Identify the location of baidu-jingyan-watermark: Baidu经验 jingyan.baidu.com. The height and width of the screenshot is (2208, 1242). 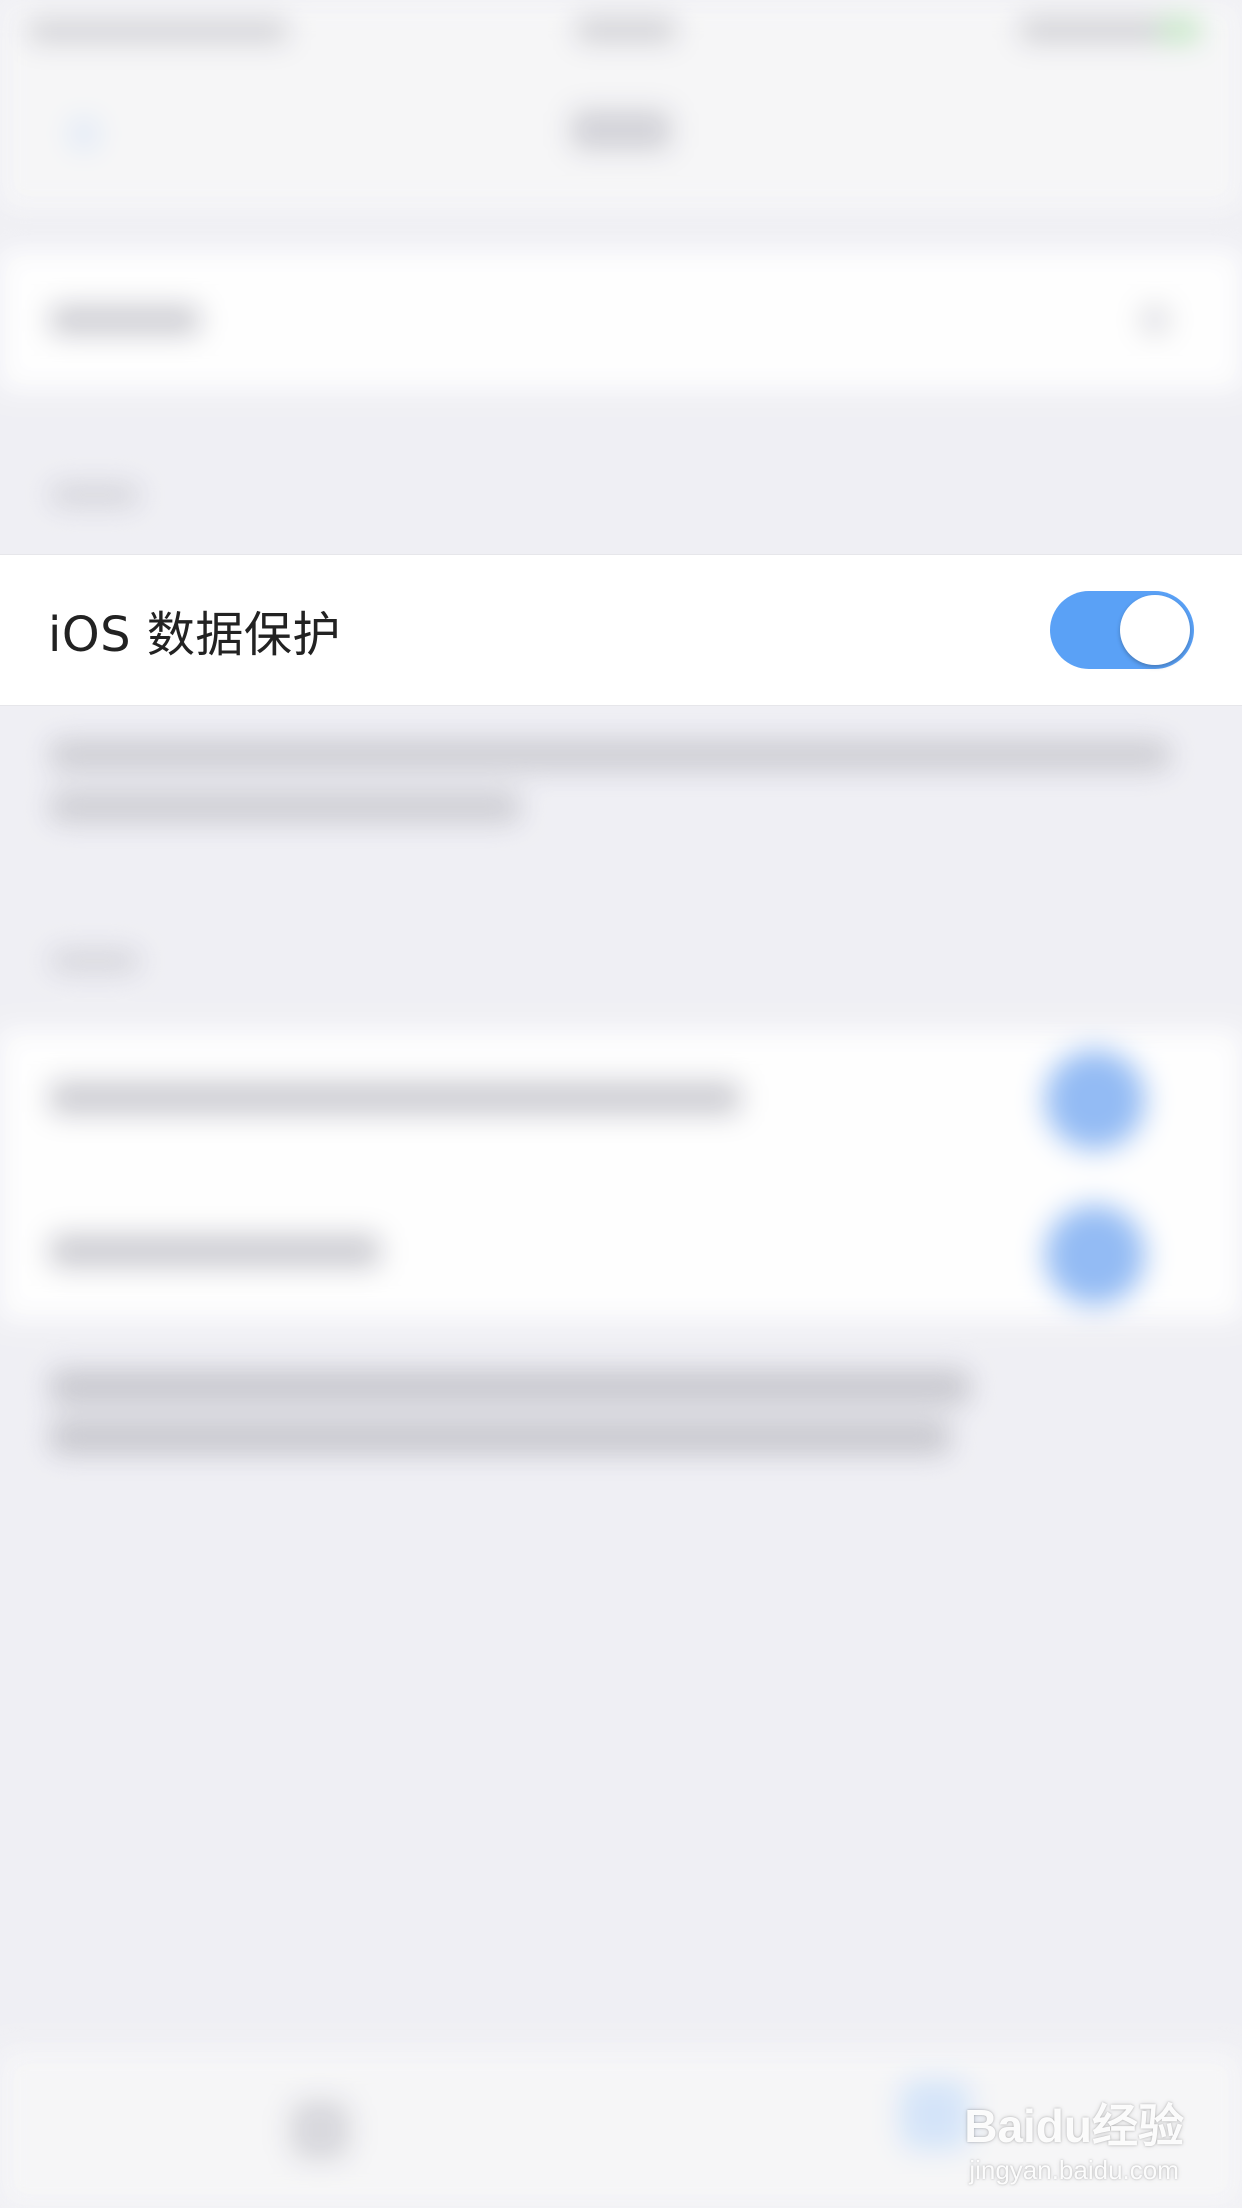
(1074, 2144).